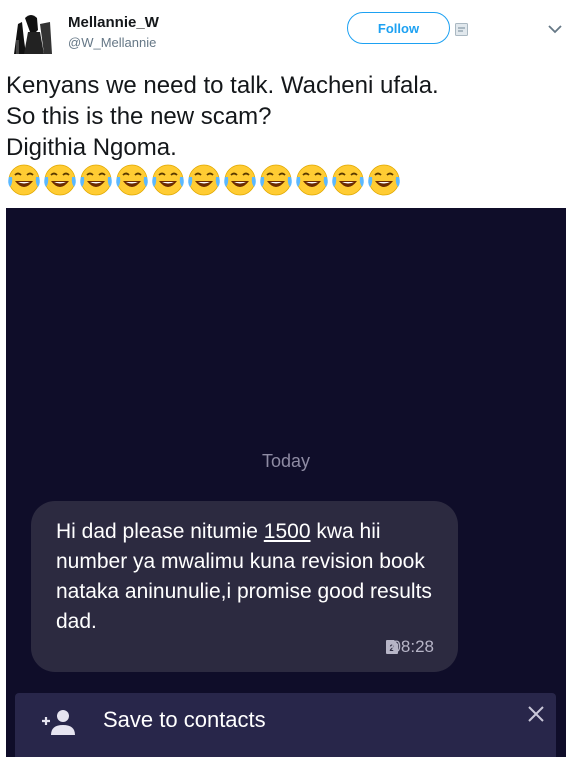 This screenshot has width=569, height=757. I want to click on follow-button: Follow, so click(398, 28).